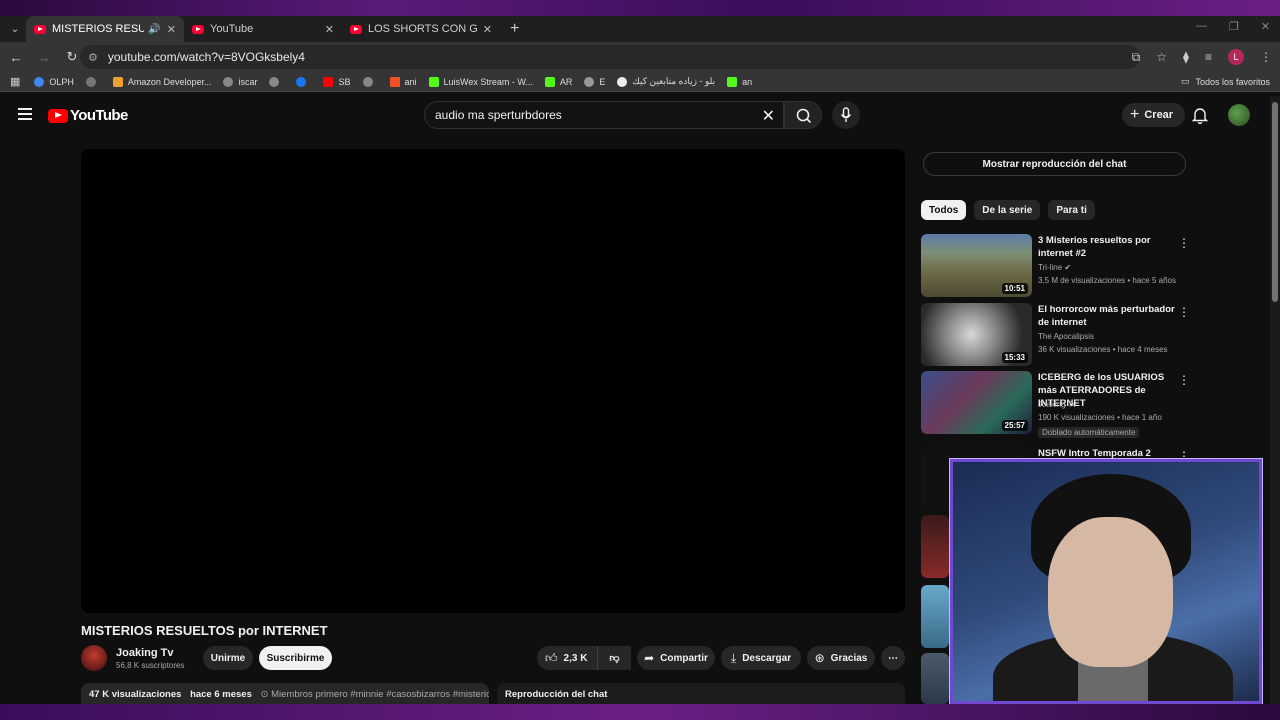 The width and height of the screenshot is (1280, 720). I want to click on channel-name: Tri-line ✔, so click(1054, 267).